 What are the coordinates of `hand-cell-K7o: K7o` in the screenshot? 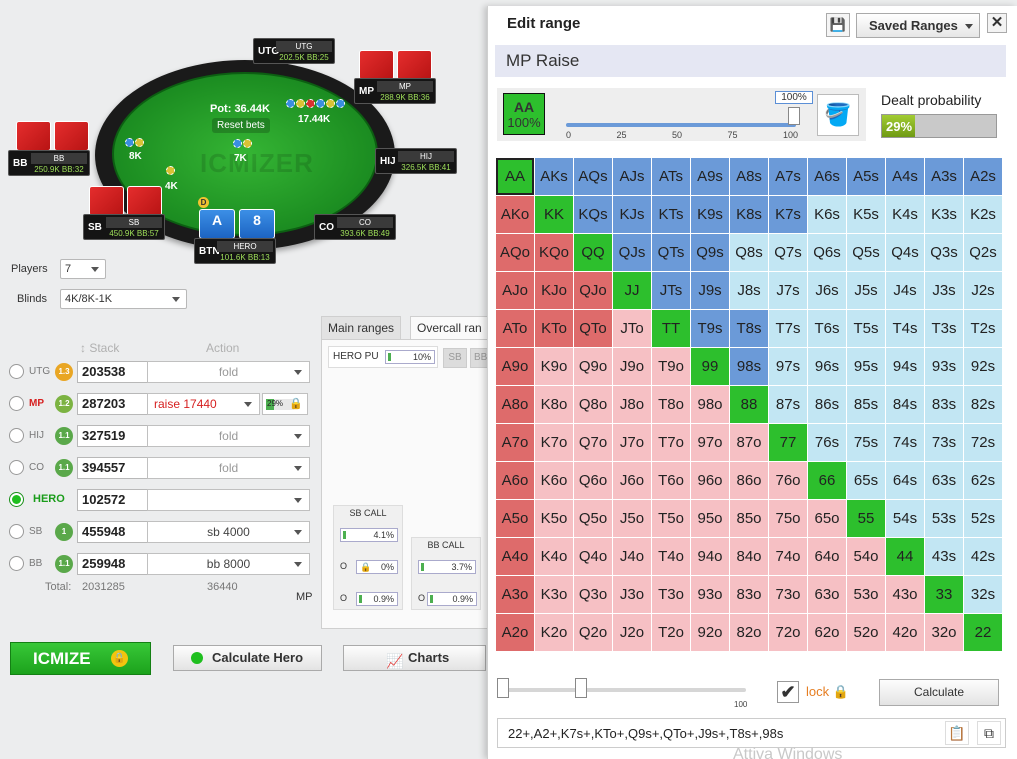 It's located at (554, 442).